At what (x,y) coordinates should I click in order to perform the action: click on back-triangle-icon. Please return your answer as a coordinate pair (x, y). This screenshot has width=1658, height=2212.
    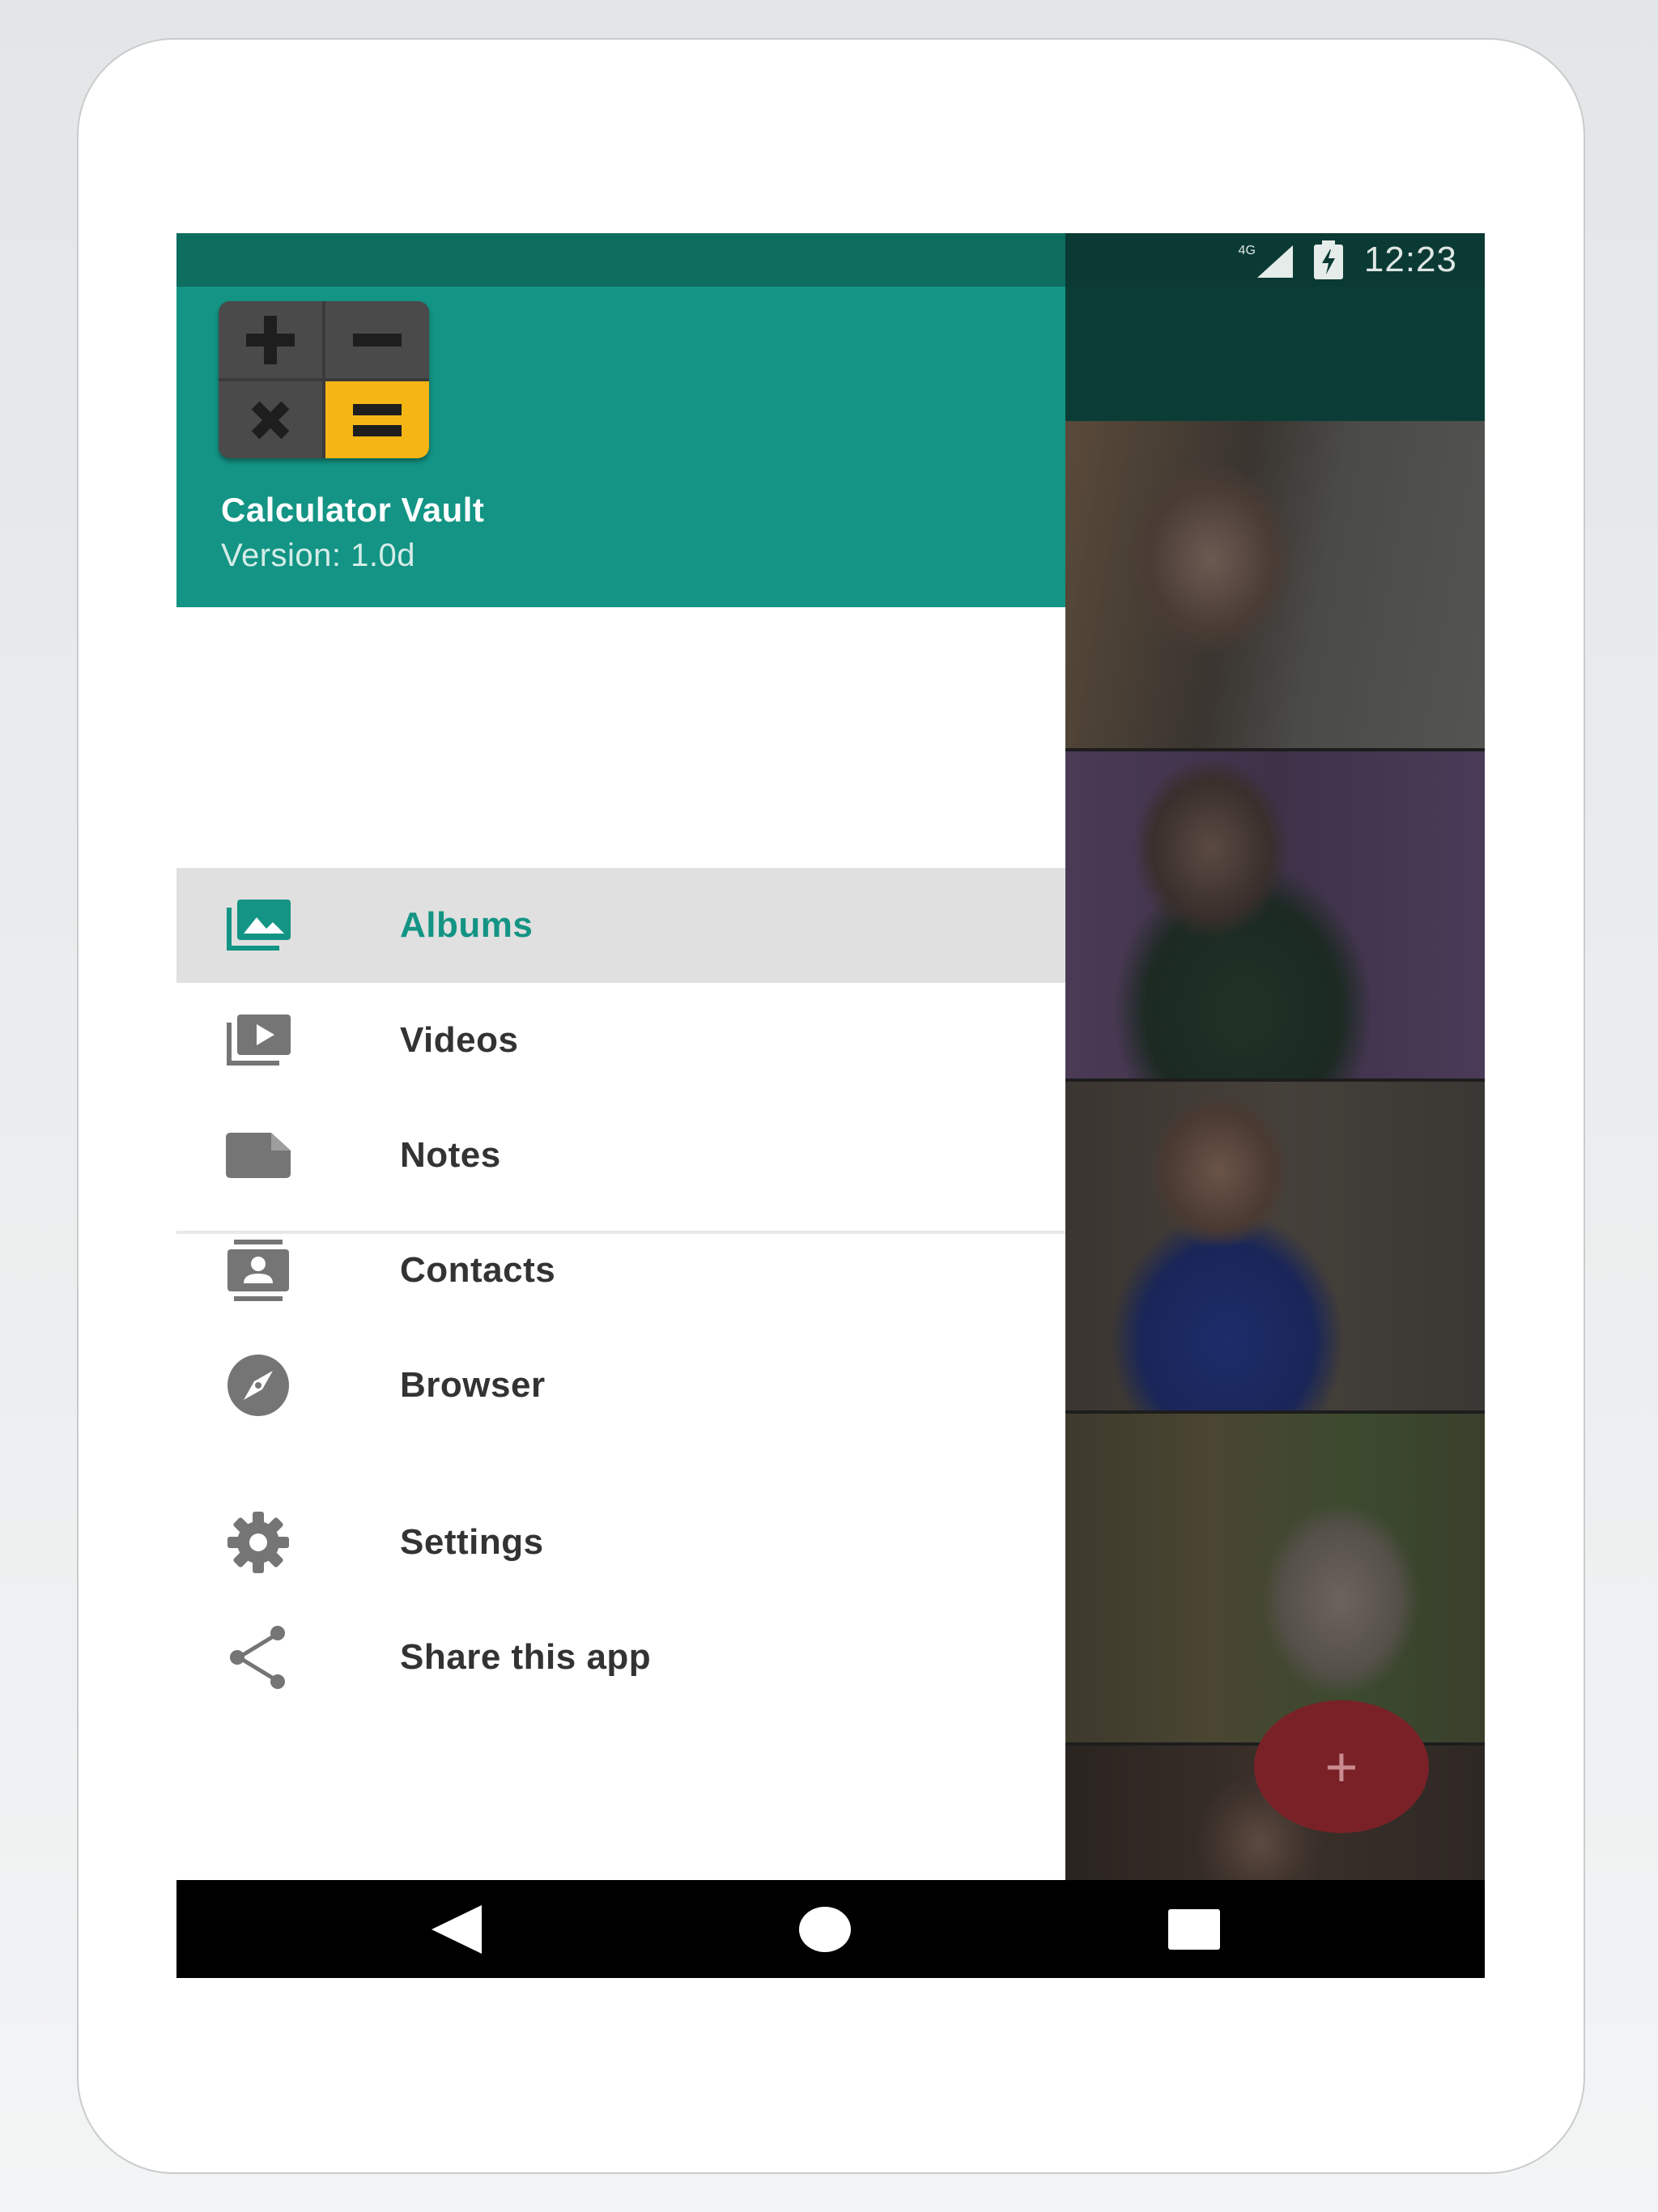
    Looking at the image, I should click on (457, 1929).